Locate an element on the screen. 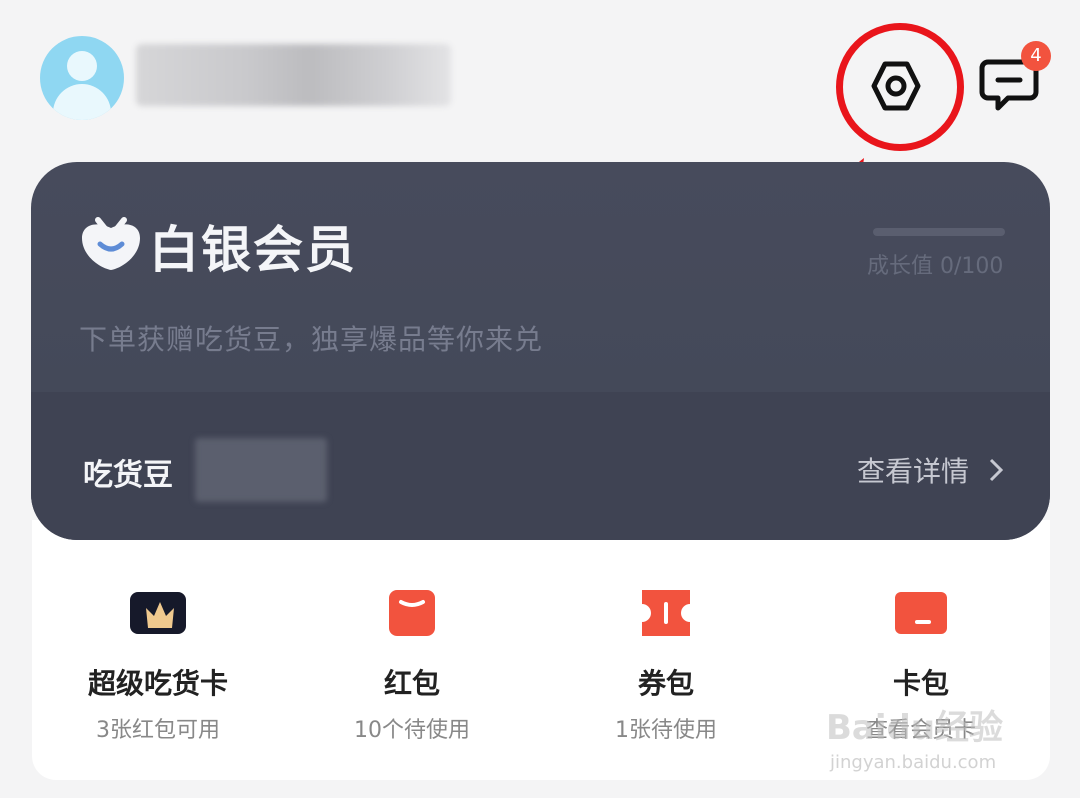 Image resolution: width=1080 pixels, height=798 pixels. menu-label: 红包 is located at coordinates (411, 683).